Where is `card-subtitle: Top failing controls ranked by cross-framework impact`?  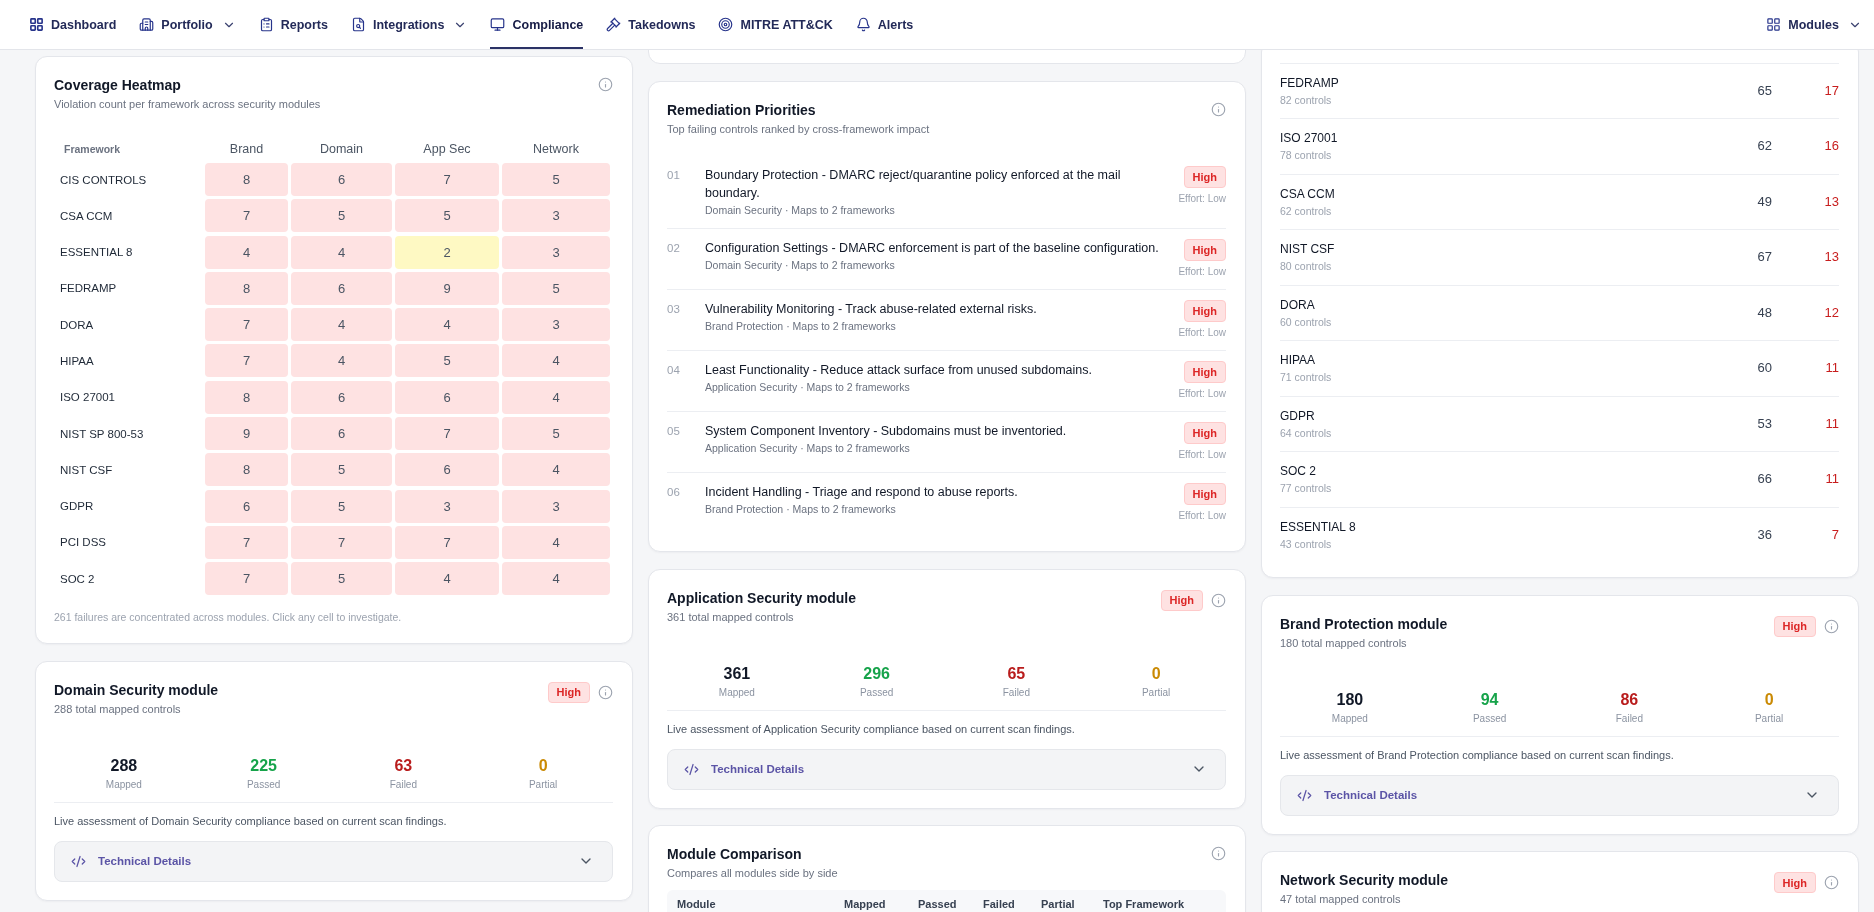
card-subtitle: Top failing controls ranked by cross-framework impact is located at coordinates (798, 129).